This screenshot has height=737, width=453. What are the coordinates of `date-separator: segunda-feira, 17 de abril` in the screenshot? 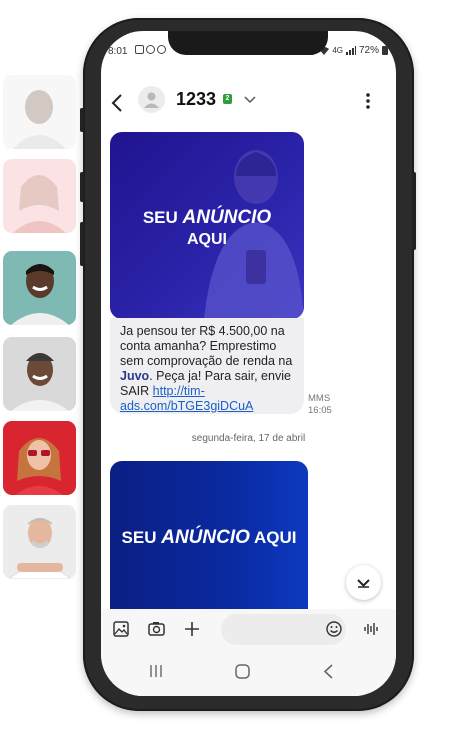 It's located at (248, 438).